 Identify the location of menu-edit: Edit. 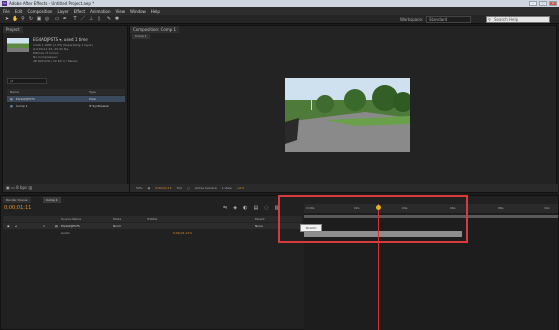
(19, 11).